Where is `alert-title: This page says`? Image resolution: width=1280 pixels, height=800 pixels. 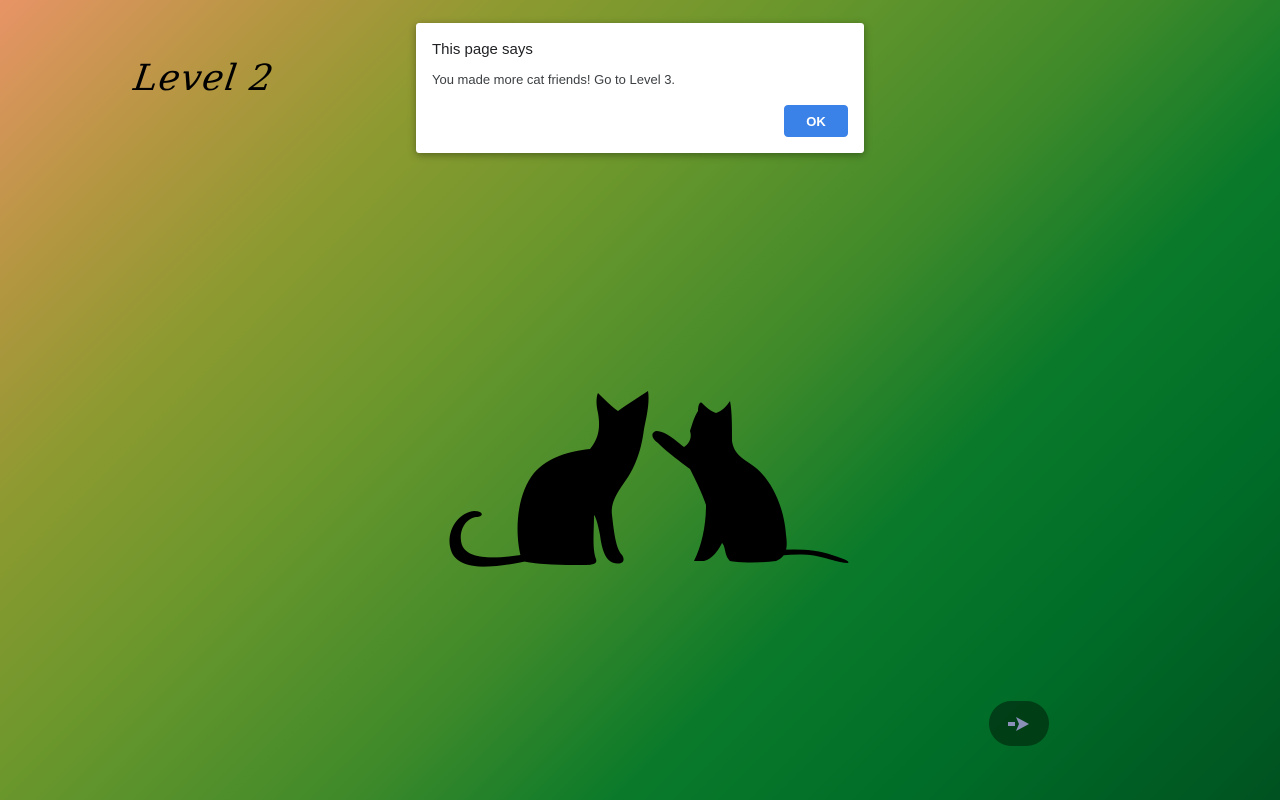 alert-title: This page says is located at coordinates (482, 49).